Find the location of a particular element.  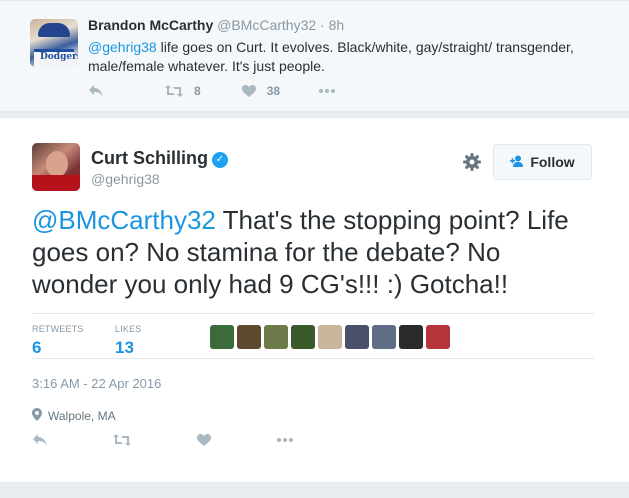

reply-retweet-count: 8 is located at coordinates (197, 91).